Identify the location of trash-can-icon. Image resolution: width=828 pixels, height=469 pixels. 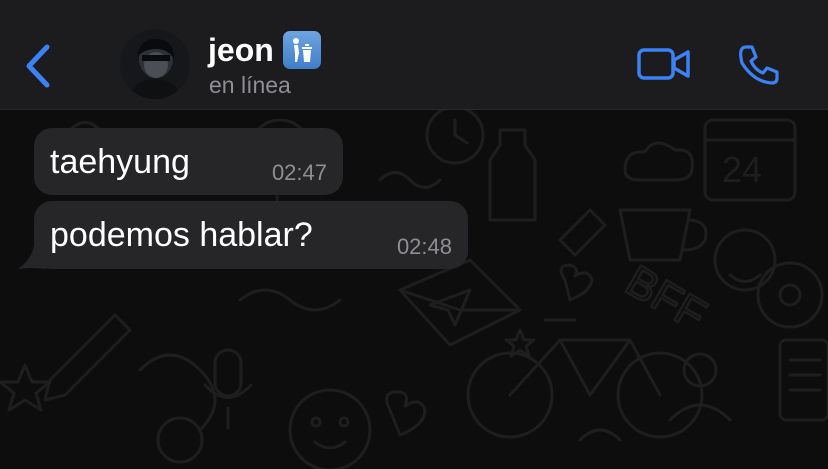
(302, 50).